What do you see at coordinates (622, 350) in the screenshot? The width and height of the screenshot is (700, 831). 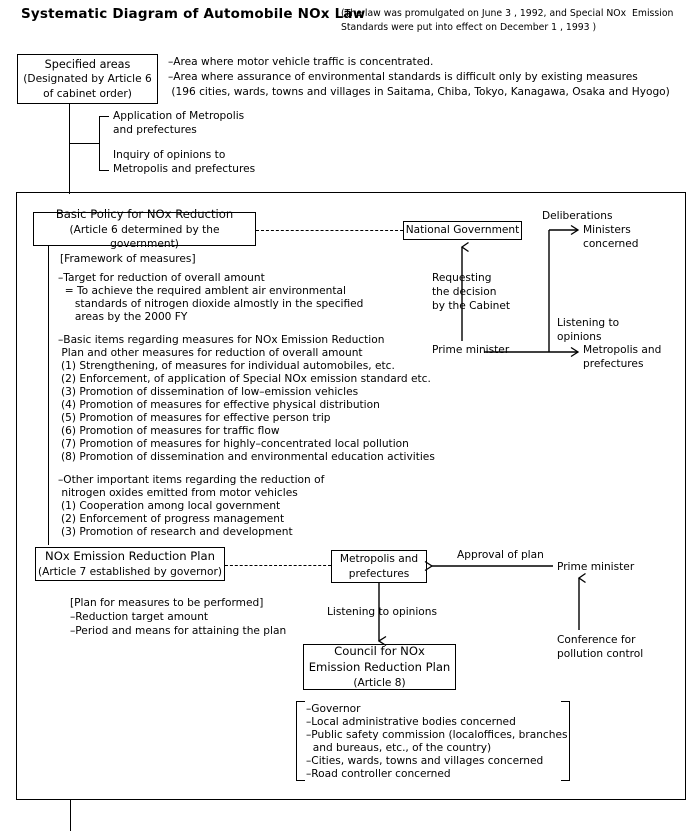 I see `metropolis-top-line1: Metropolis and` at bounding box center [622, 350].